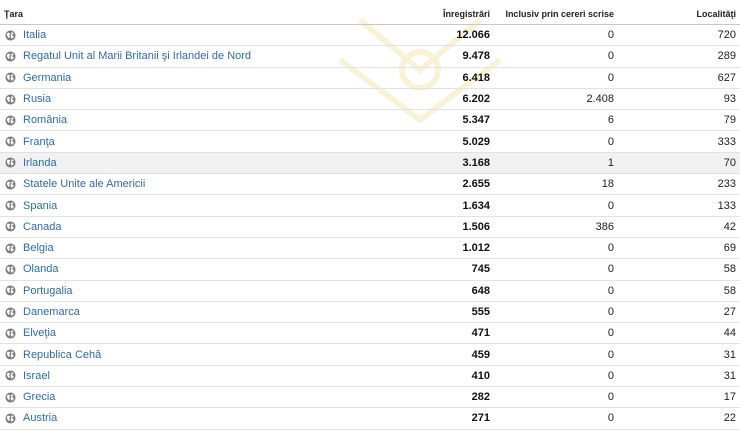 The width and height of the screenshot is (740, 433). Describe the element at coordinates (395, 418) in the screenshot. I see `registrations-cell: 271` at that location.